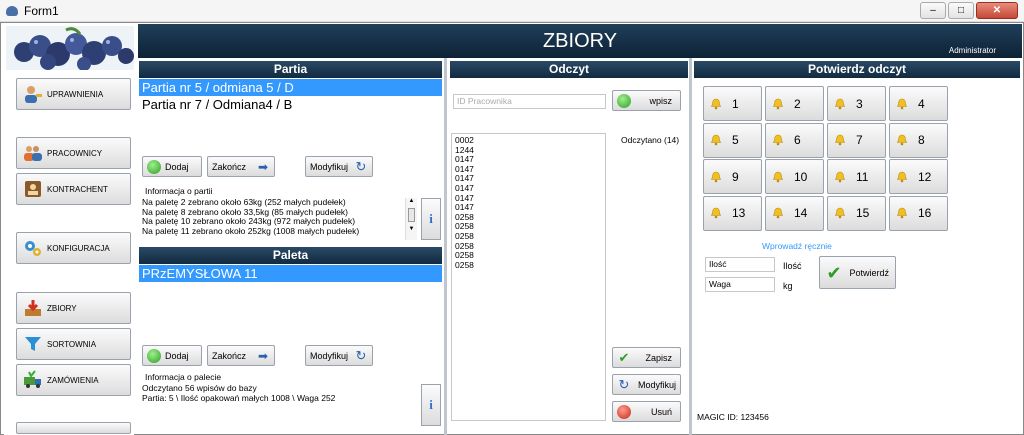 The height and width of the screenshot is (435, 1024). I want to click on sidebar-item-more, so click(73, 428).